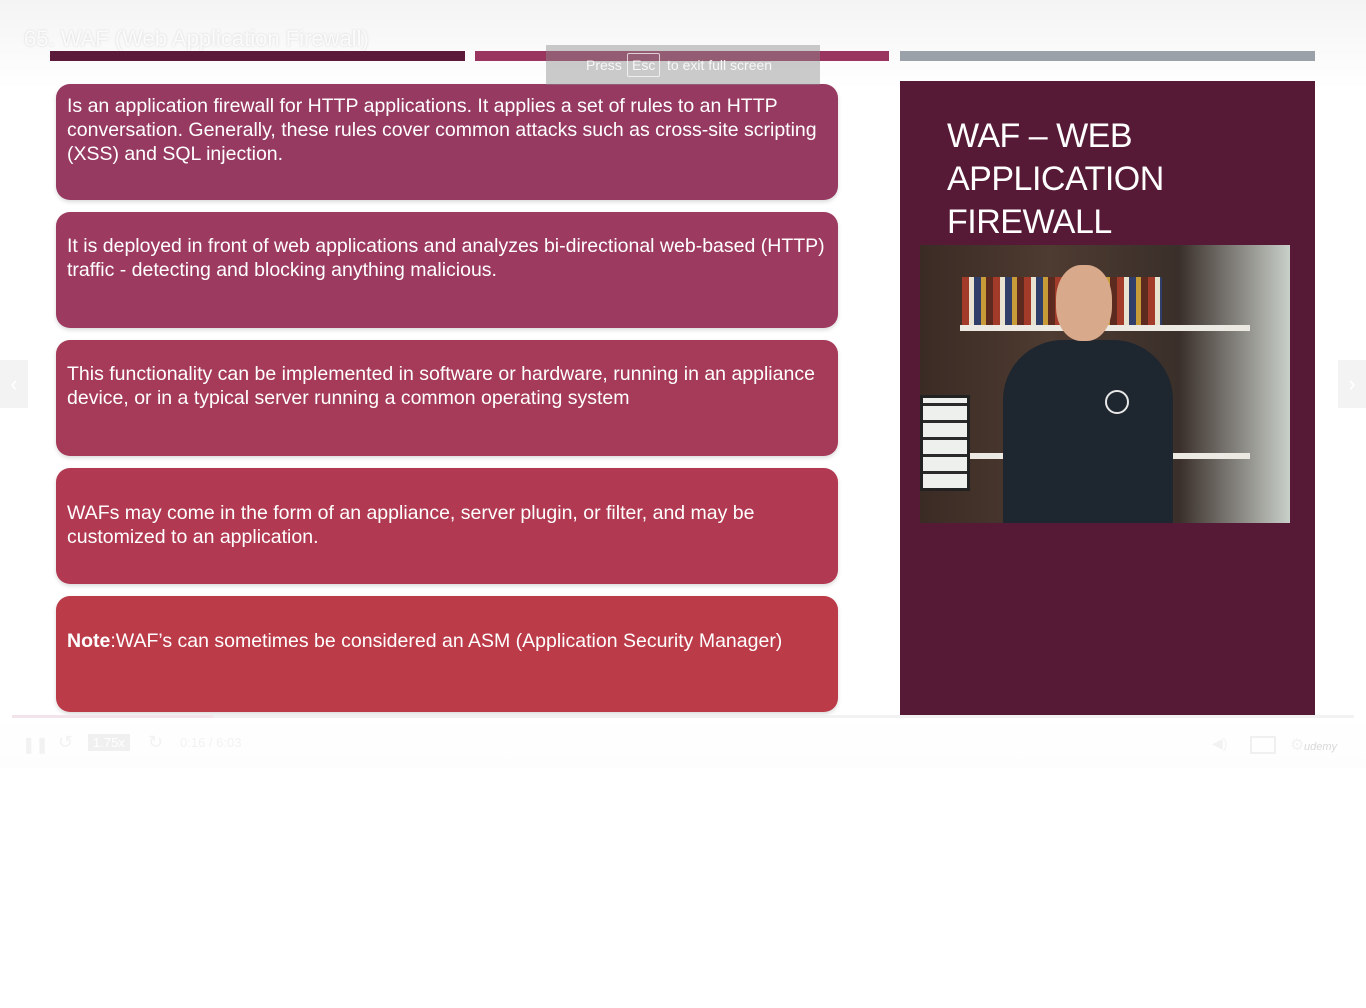  I want to click on note-label: Note, so click(89, 641).